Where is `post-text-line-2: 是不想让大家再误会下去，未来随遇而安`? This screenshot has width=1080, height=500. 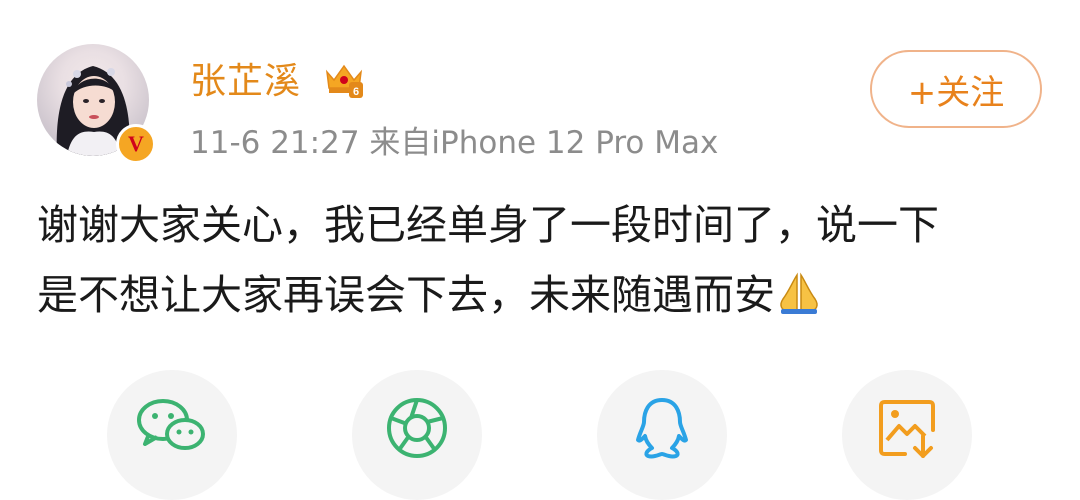
post-text-line-2: 是不想让大家再误会下去，未来随遇而安 is located at coordinates (532, 295).